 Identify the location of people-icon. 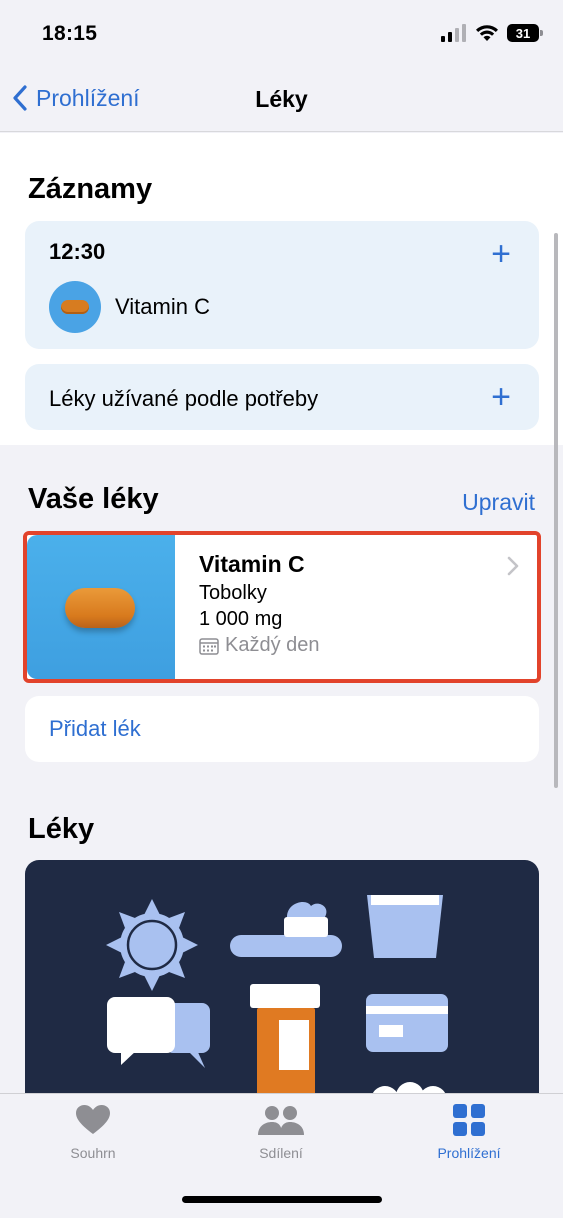
(281, 1120).